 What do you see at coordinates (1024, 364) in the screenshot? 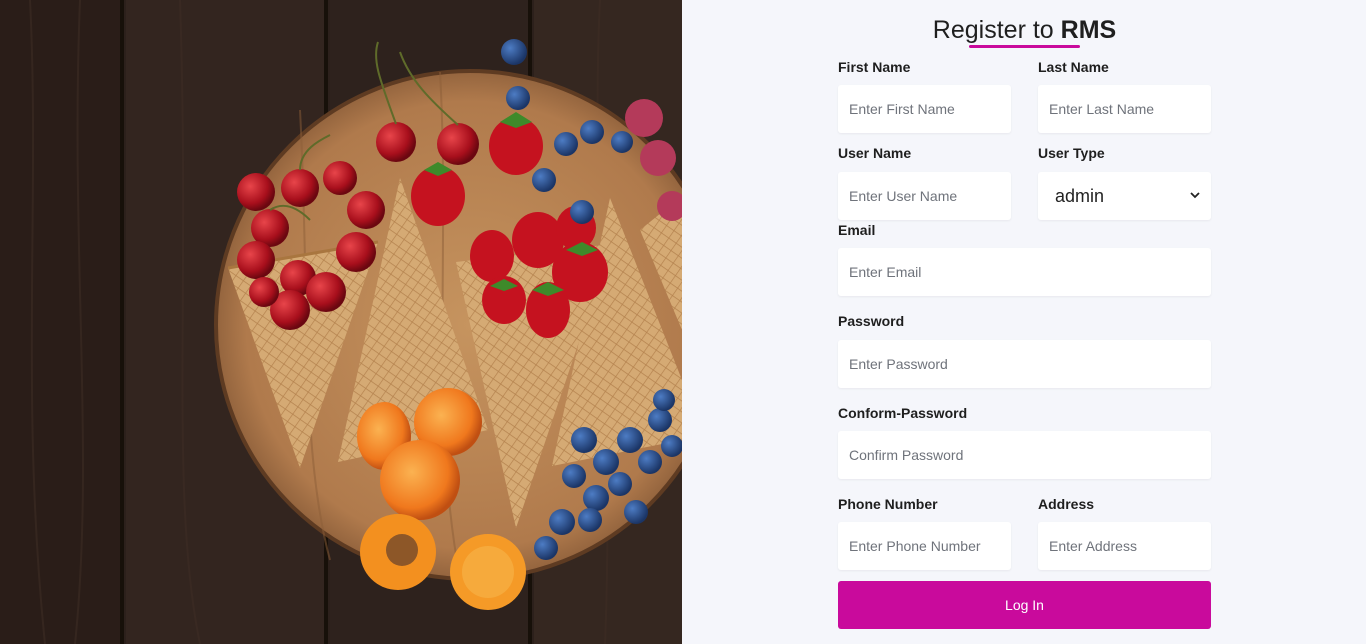
I see `password-input` at bounding box center [1024, 364].